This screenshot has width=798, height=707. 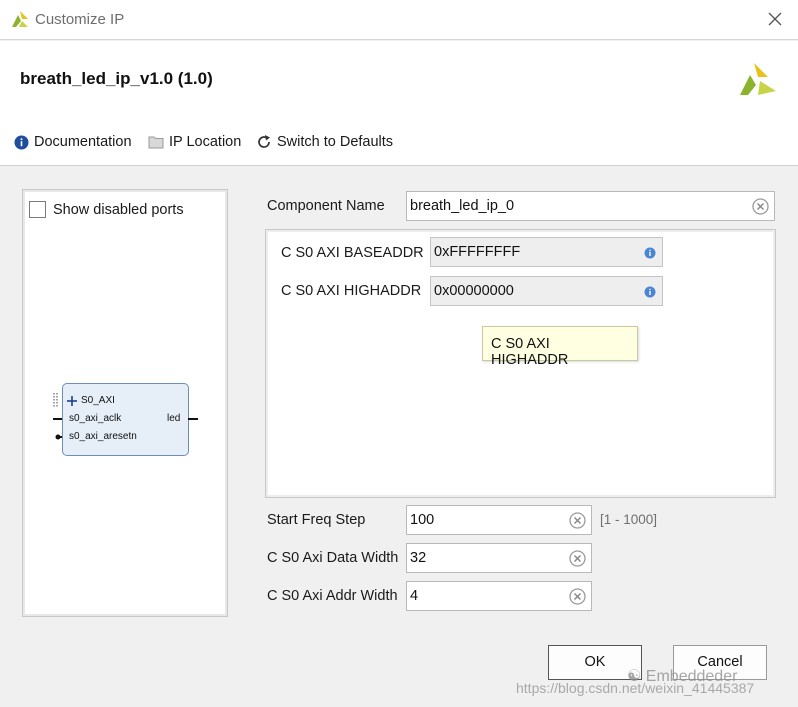 I want to click on ip-name-title: breath_led_ip_v1.0 (1.0), so click(x=116, y=78).